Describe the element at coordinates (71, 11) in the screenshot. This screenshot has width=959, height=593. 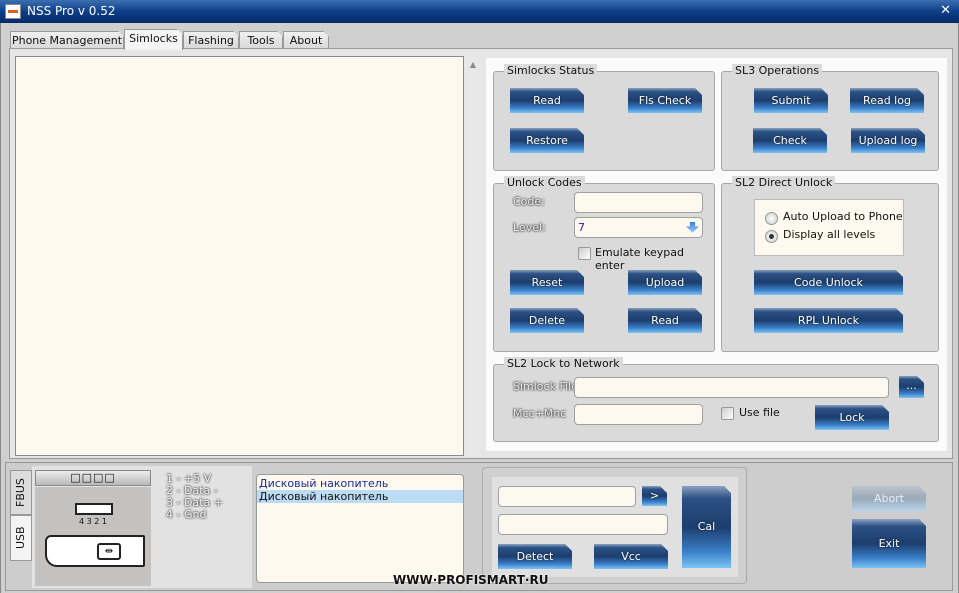
I see `window-title: NSS Pro v 0.52` at that location.